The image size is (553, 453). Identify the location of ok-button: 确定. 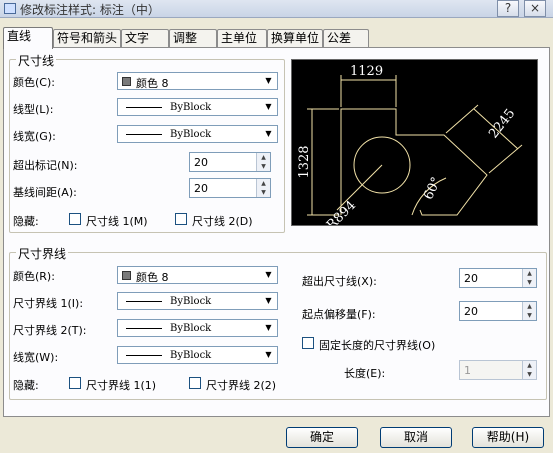
(322, 437).